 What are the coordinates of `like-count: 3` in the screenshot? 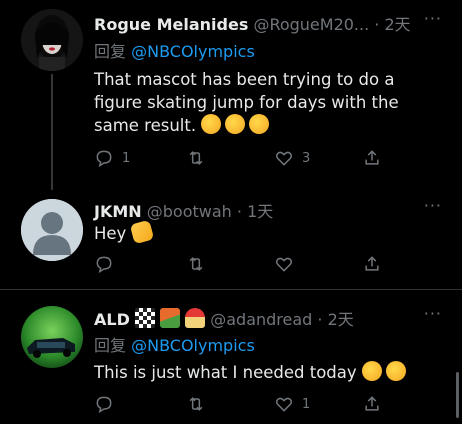 It's located at (306, 158).